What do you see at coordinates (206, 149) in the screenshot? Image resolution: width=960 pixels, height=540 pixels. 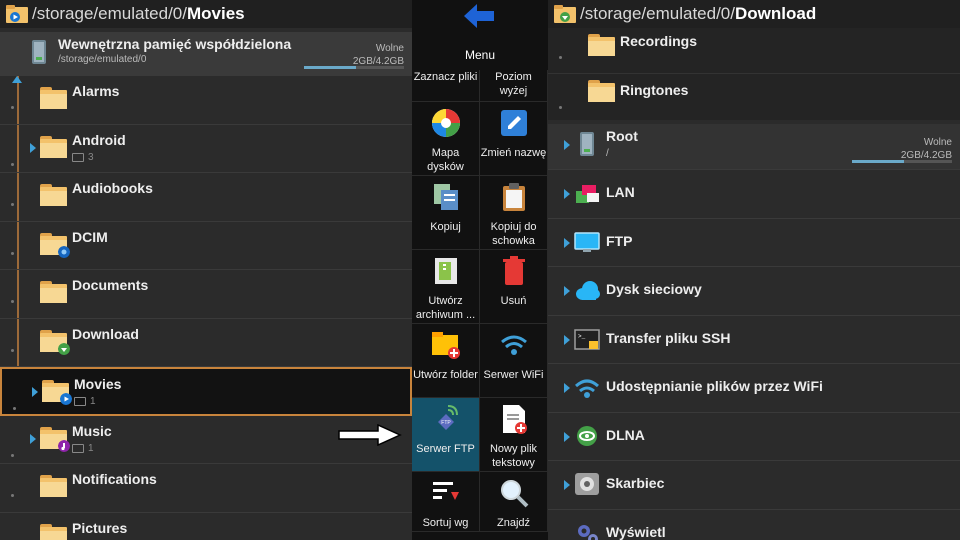 I see `folder-row-android: Android 3` at bounding box center [206, 149].